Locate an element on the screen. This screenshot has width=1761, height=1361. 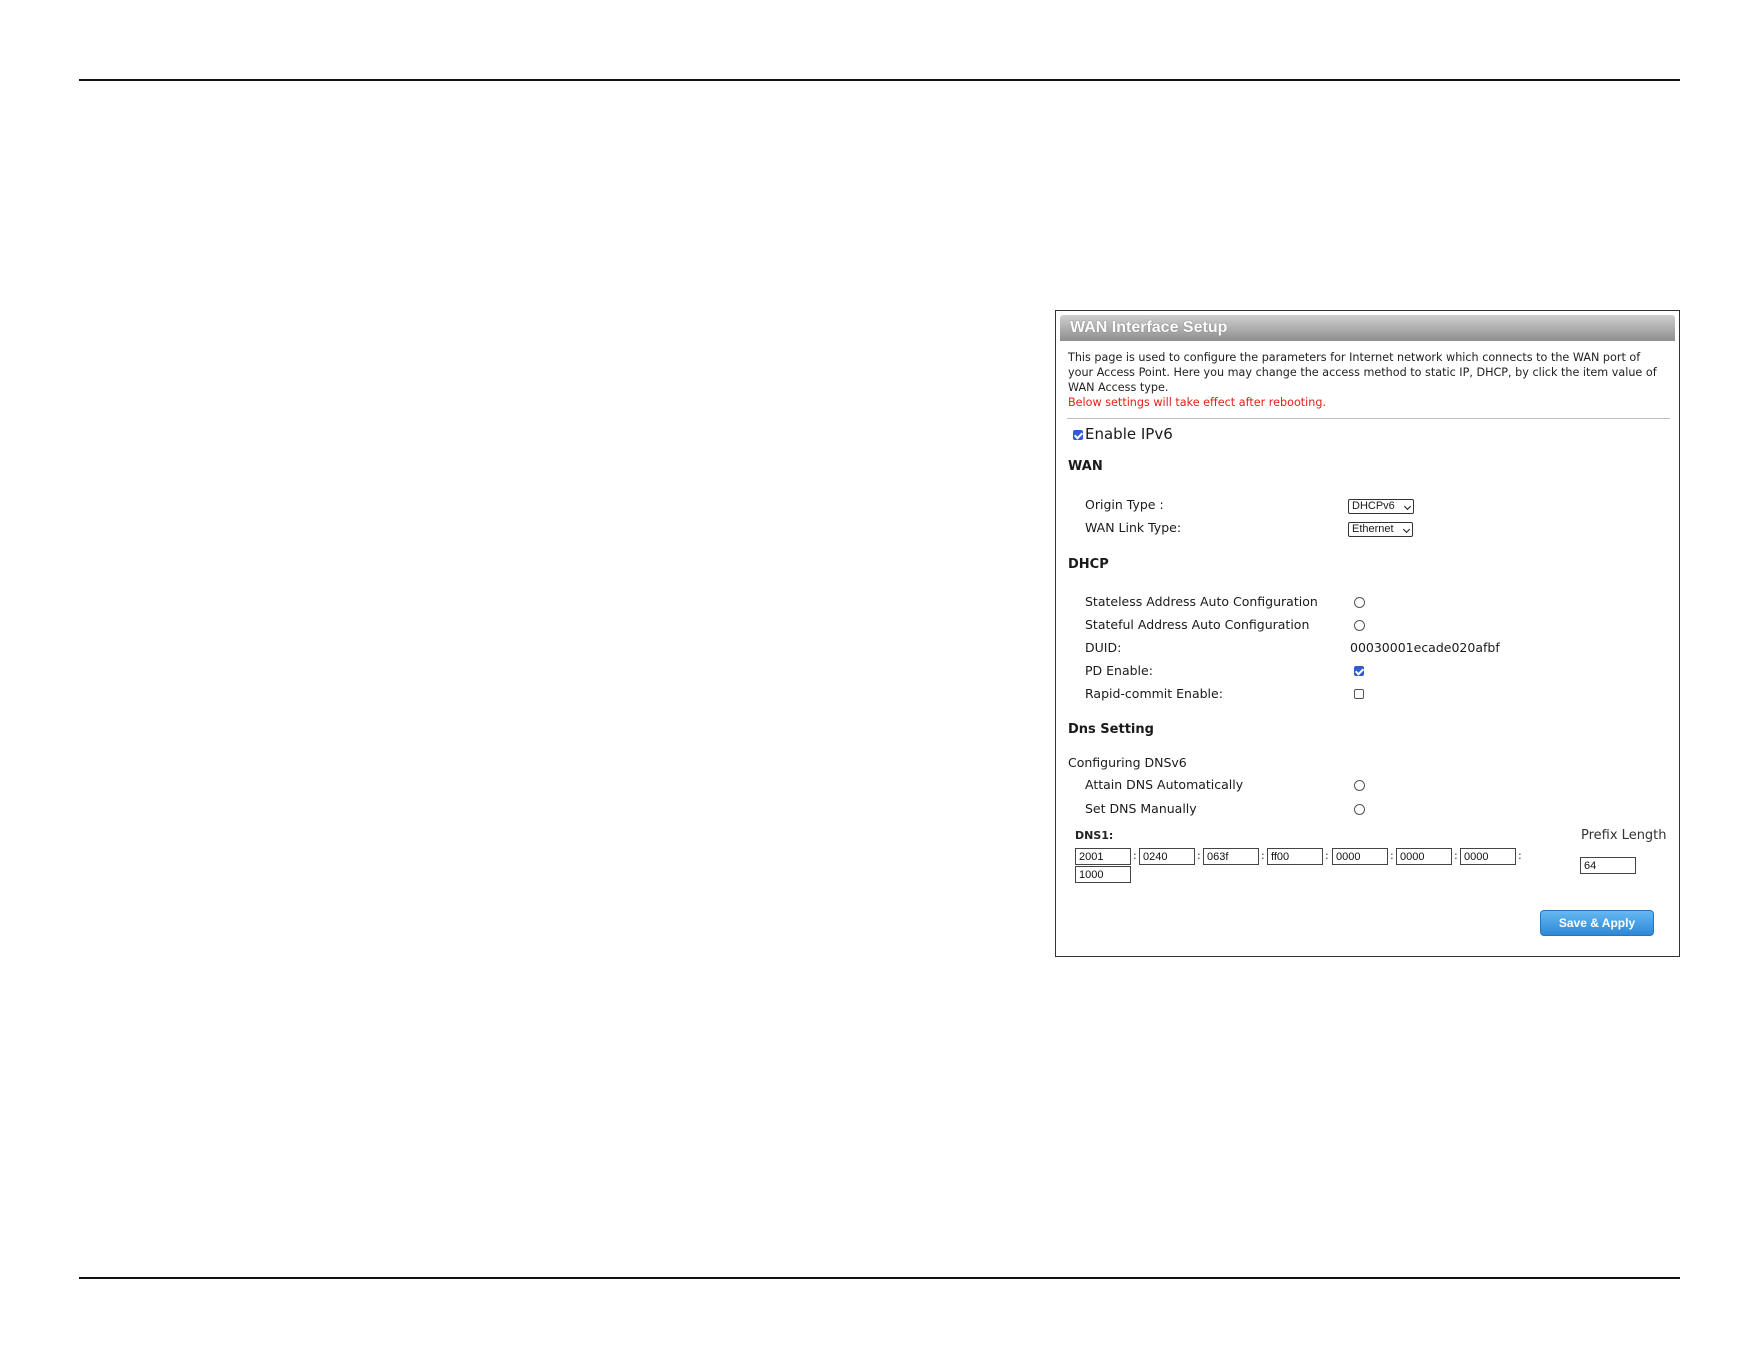
enable-ipv6-checkbox is located at coordinates (1078, 435).